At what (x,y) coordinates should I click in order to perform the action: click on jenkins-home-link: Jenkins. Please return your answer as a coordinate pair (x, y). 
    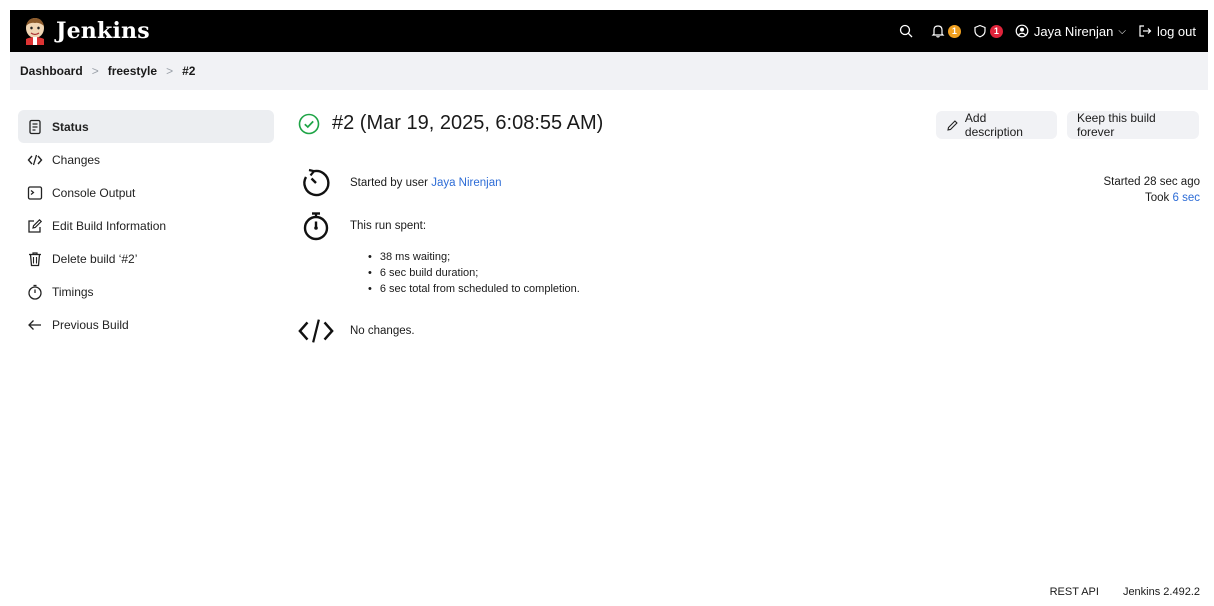
    Looking at the image, I should click on (86, 31).